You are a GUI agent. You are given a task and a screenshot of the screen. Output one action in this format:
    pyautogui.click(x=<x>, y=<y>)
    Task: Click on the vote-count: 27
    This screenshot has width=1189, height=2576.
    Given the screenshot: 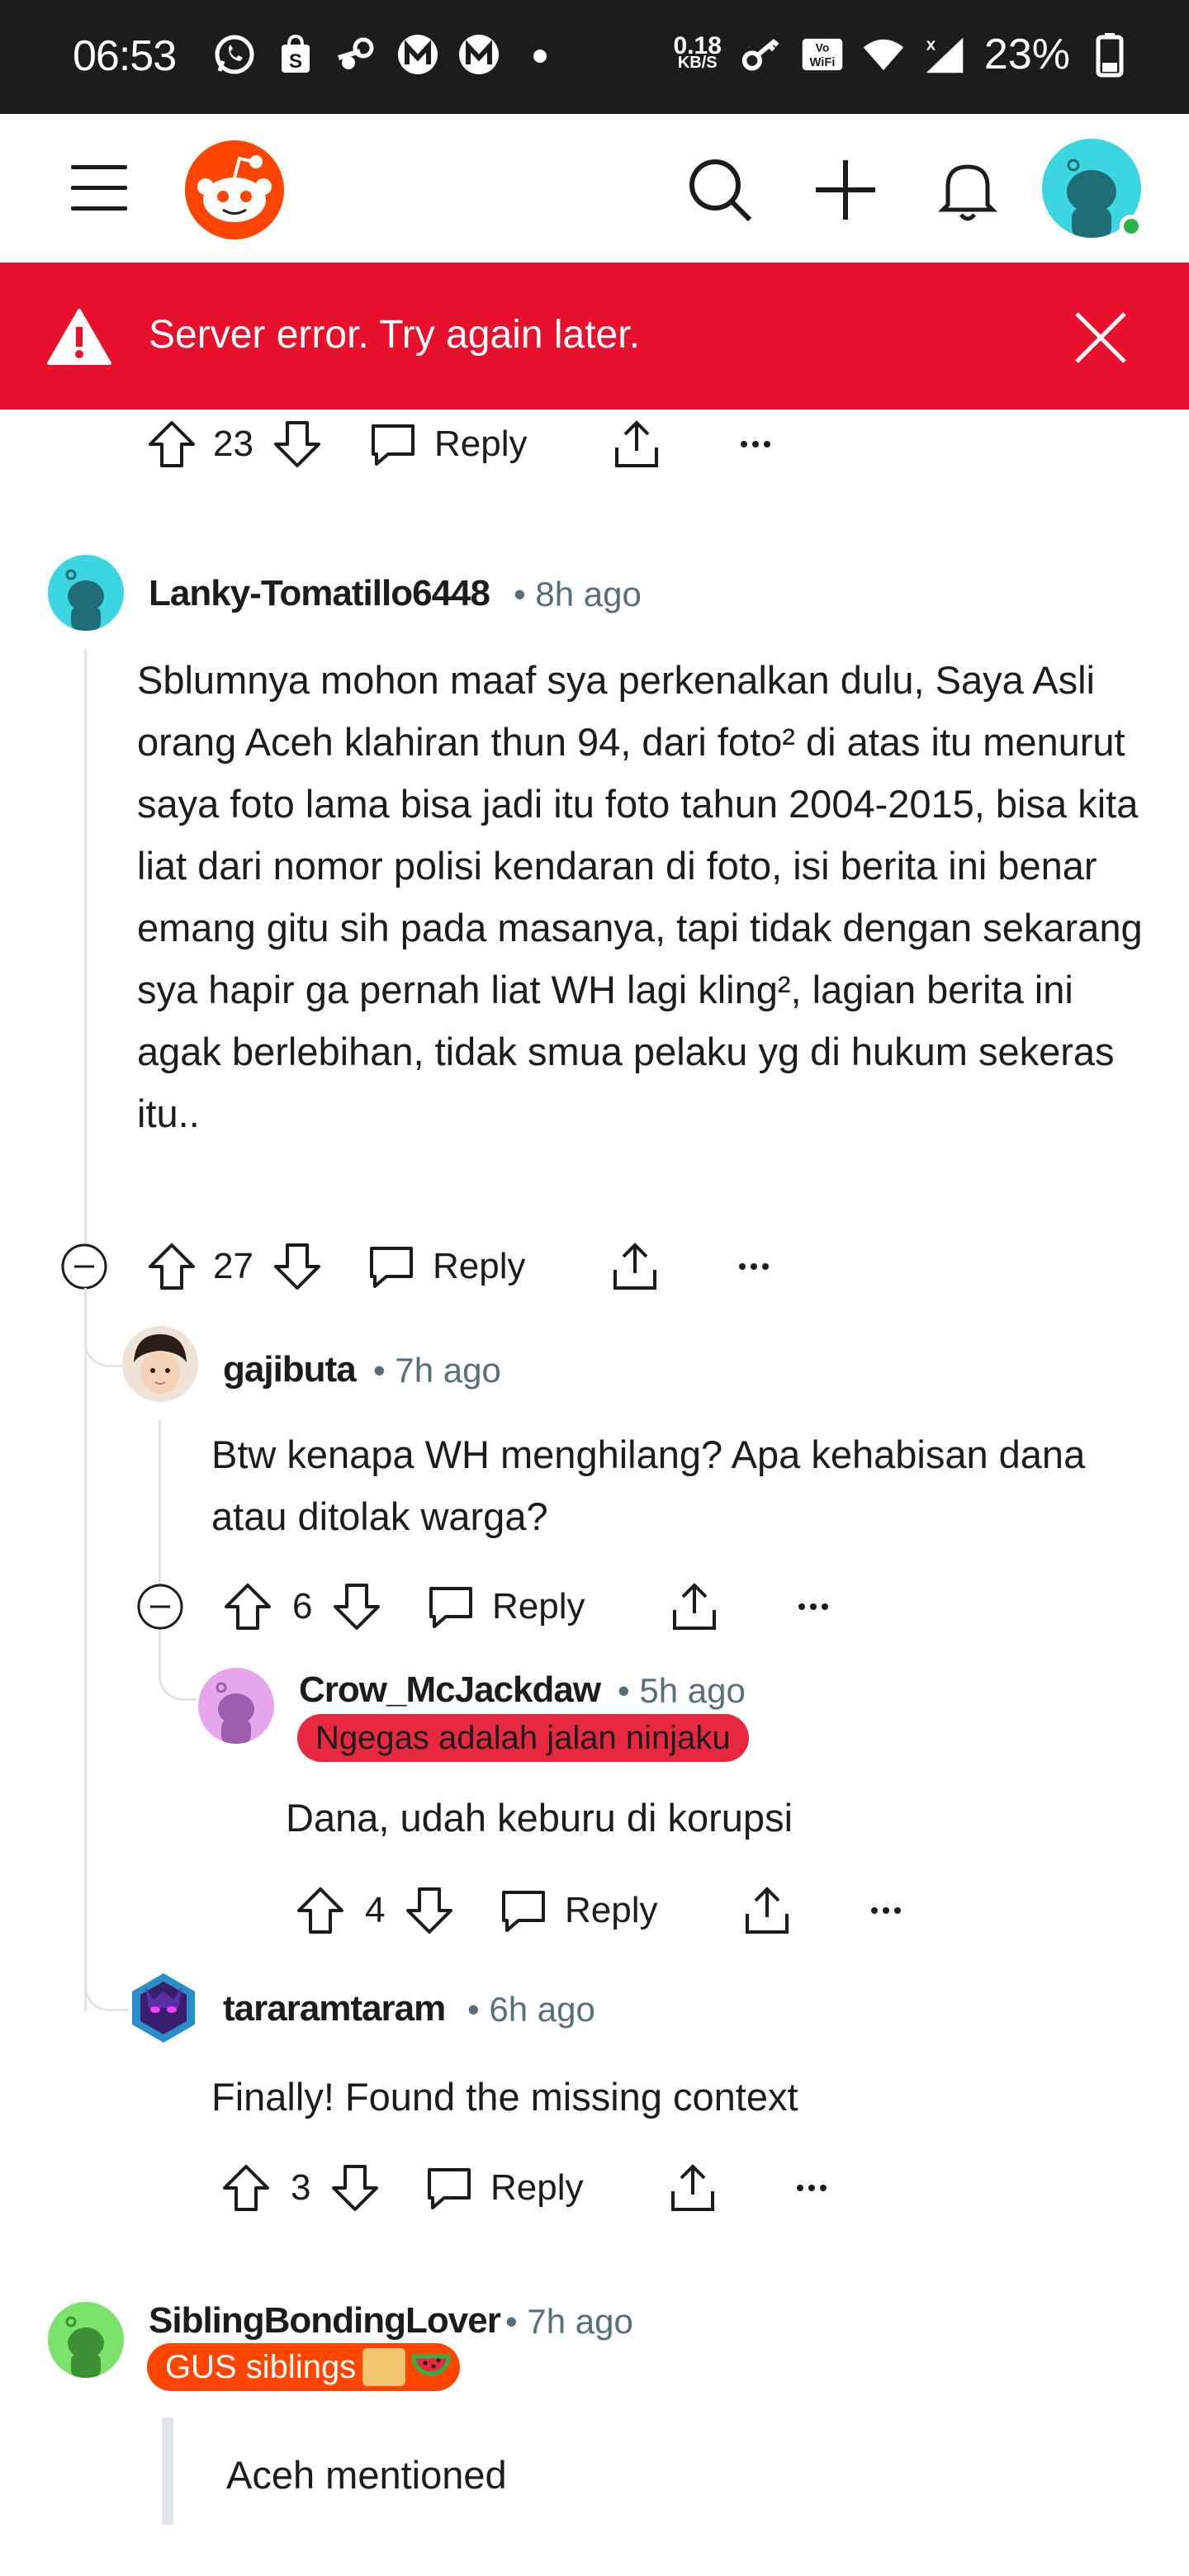 What is the action you would take?
    pyautogui.click(x=233, y=1266)
    